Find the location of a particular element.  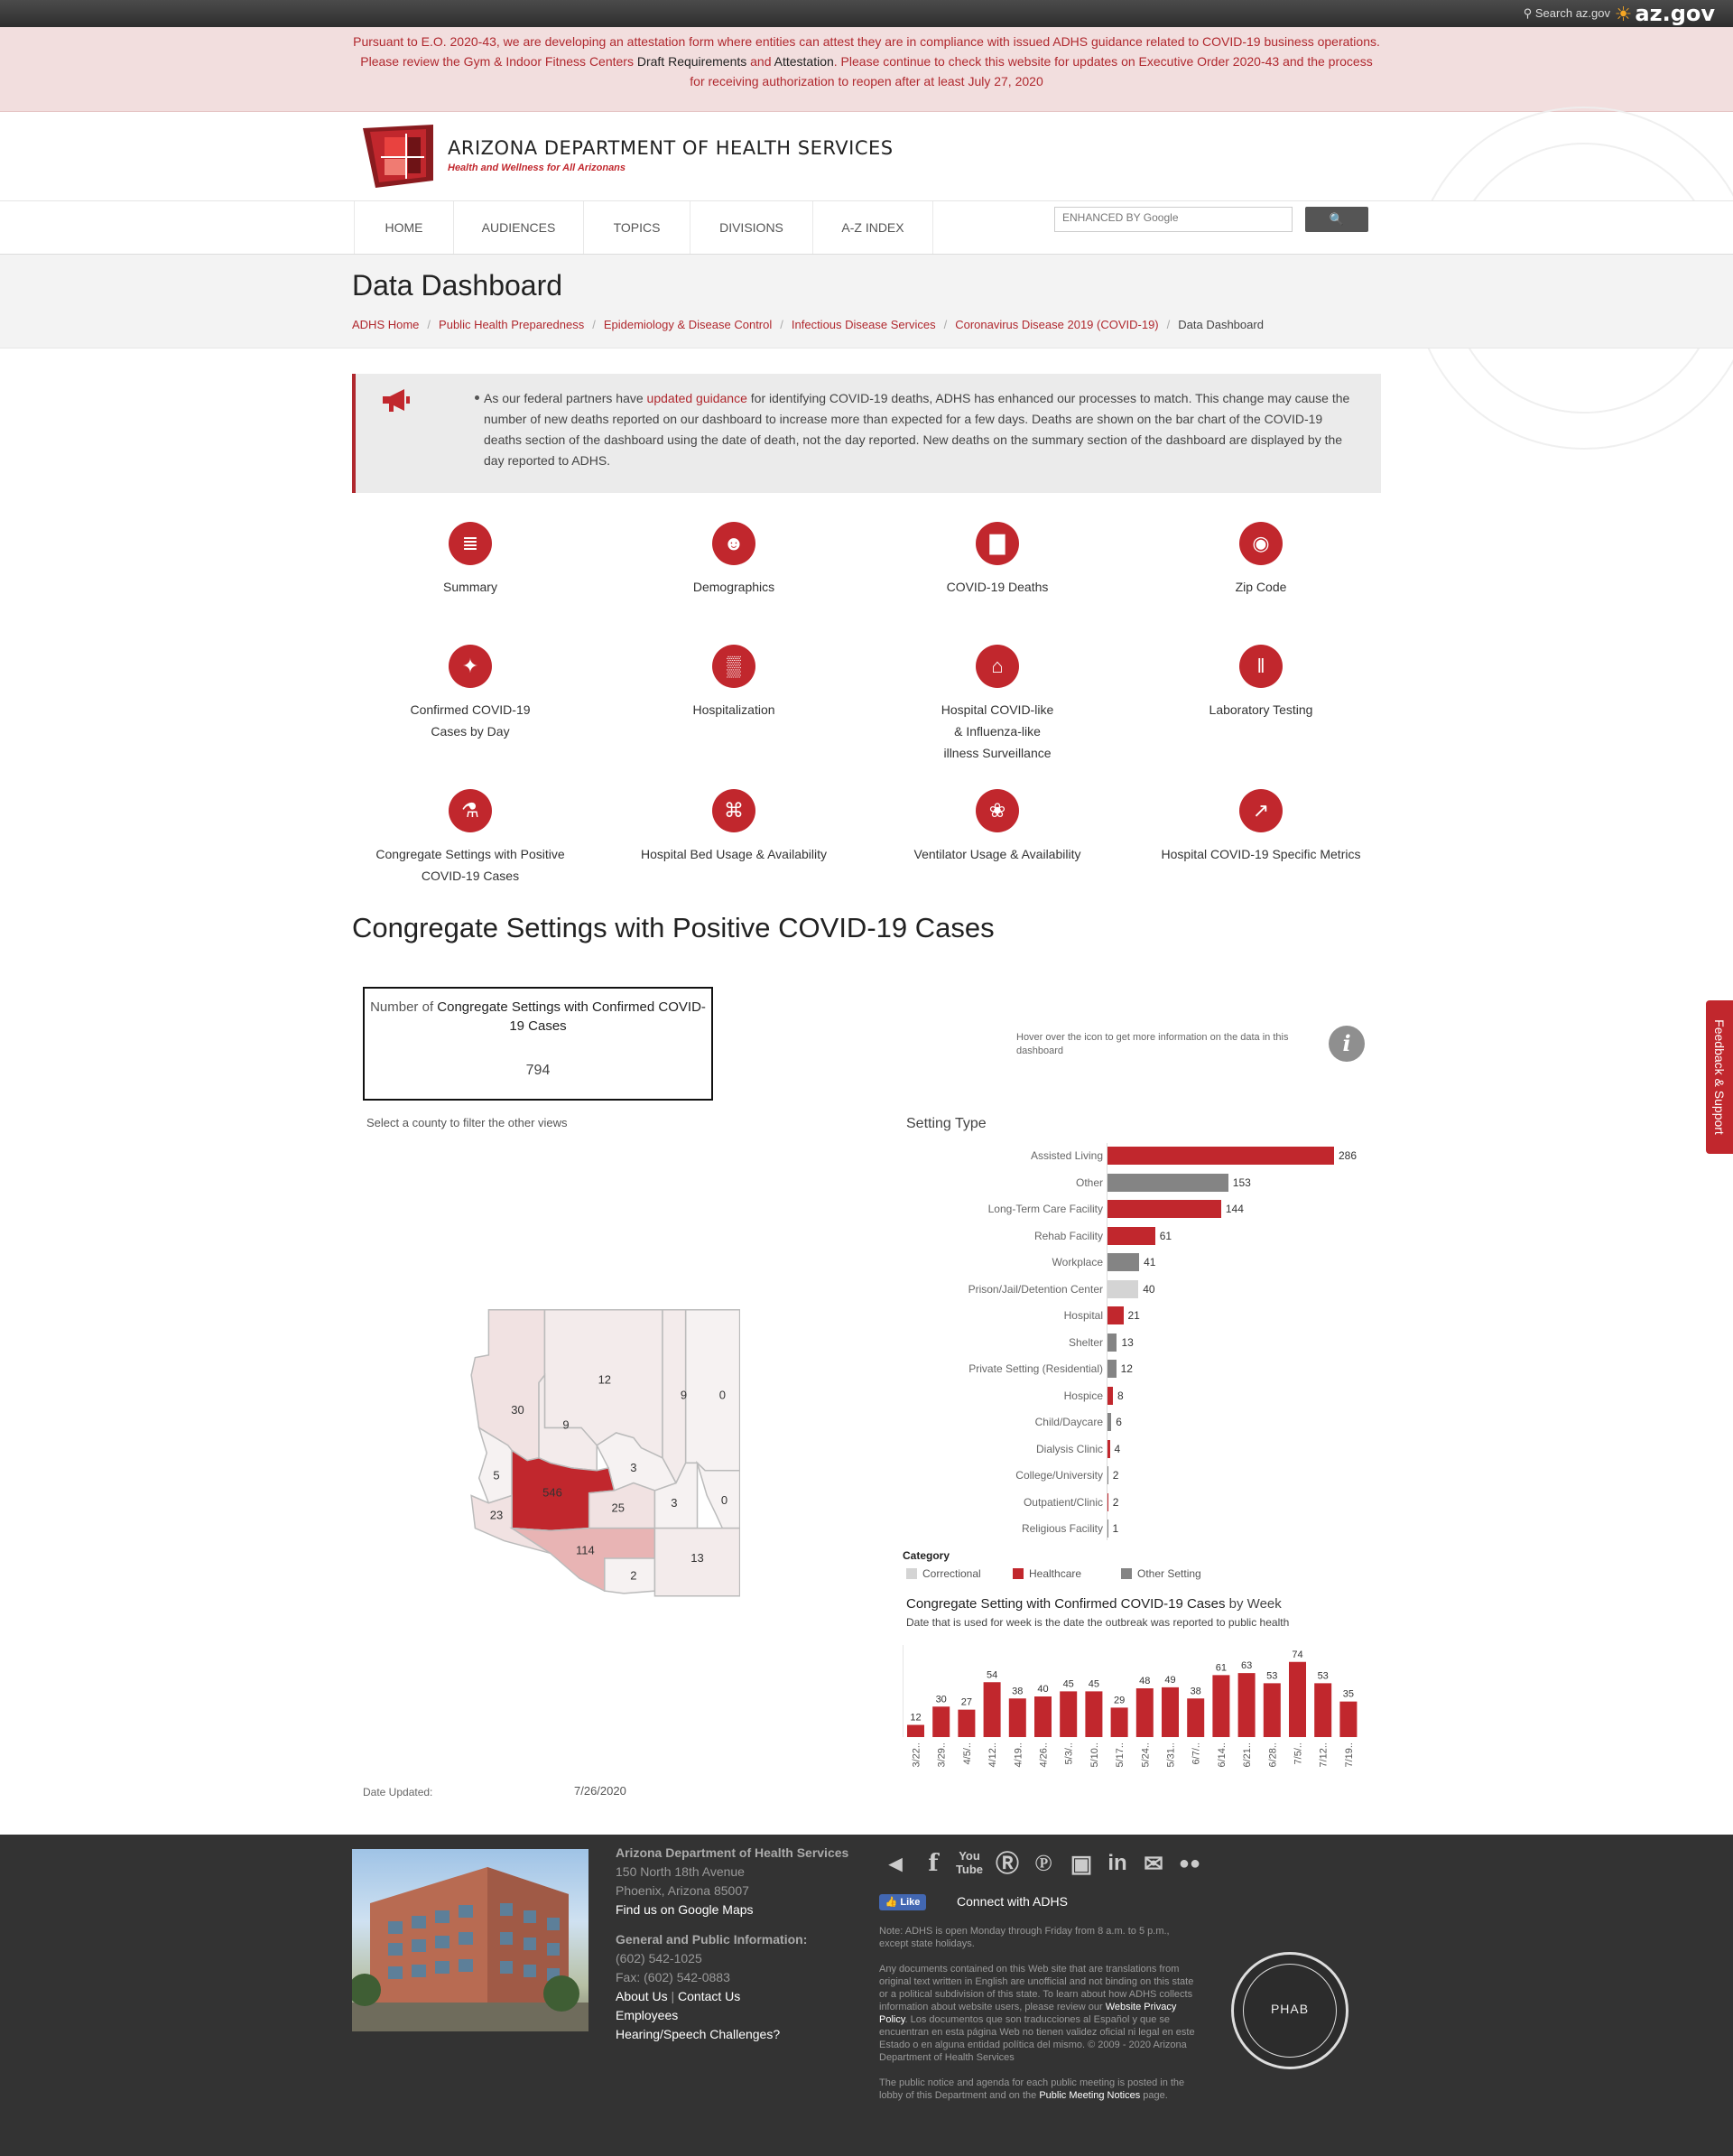

hearing-speech-link: Hearing/Speech Challenges? is located at coordinates (733, 2034).